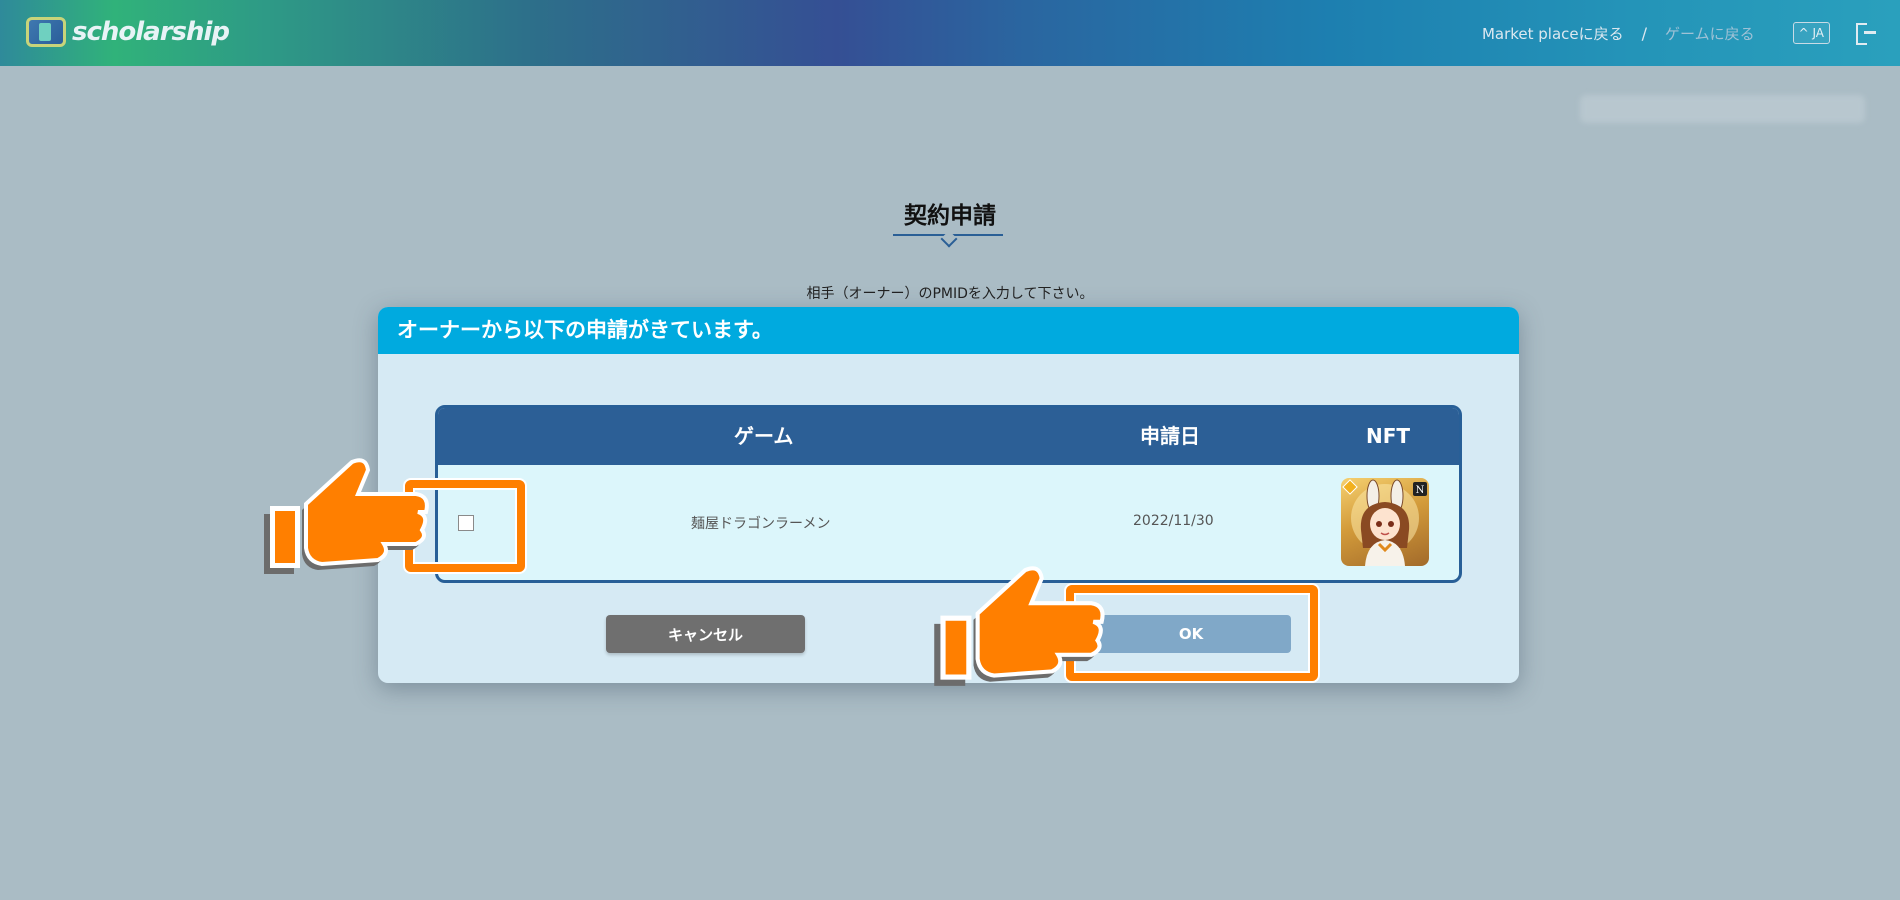  Describe the element at coordinates (1722, 109) in the screenshot. I see `blurred-user-info` at that location.